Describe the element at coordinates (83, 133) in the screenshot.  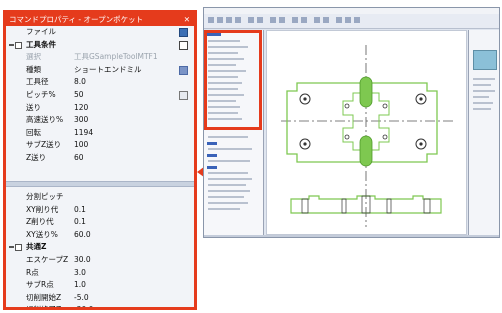
I see `property-value: 1194` at that location.